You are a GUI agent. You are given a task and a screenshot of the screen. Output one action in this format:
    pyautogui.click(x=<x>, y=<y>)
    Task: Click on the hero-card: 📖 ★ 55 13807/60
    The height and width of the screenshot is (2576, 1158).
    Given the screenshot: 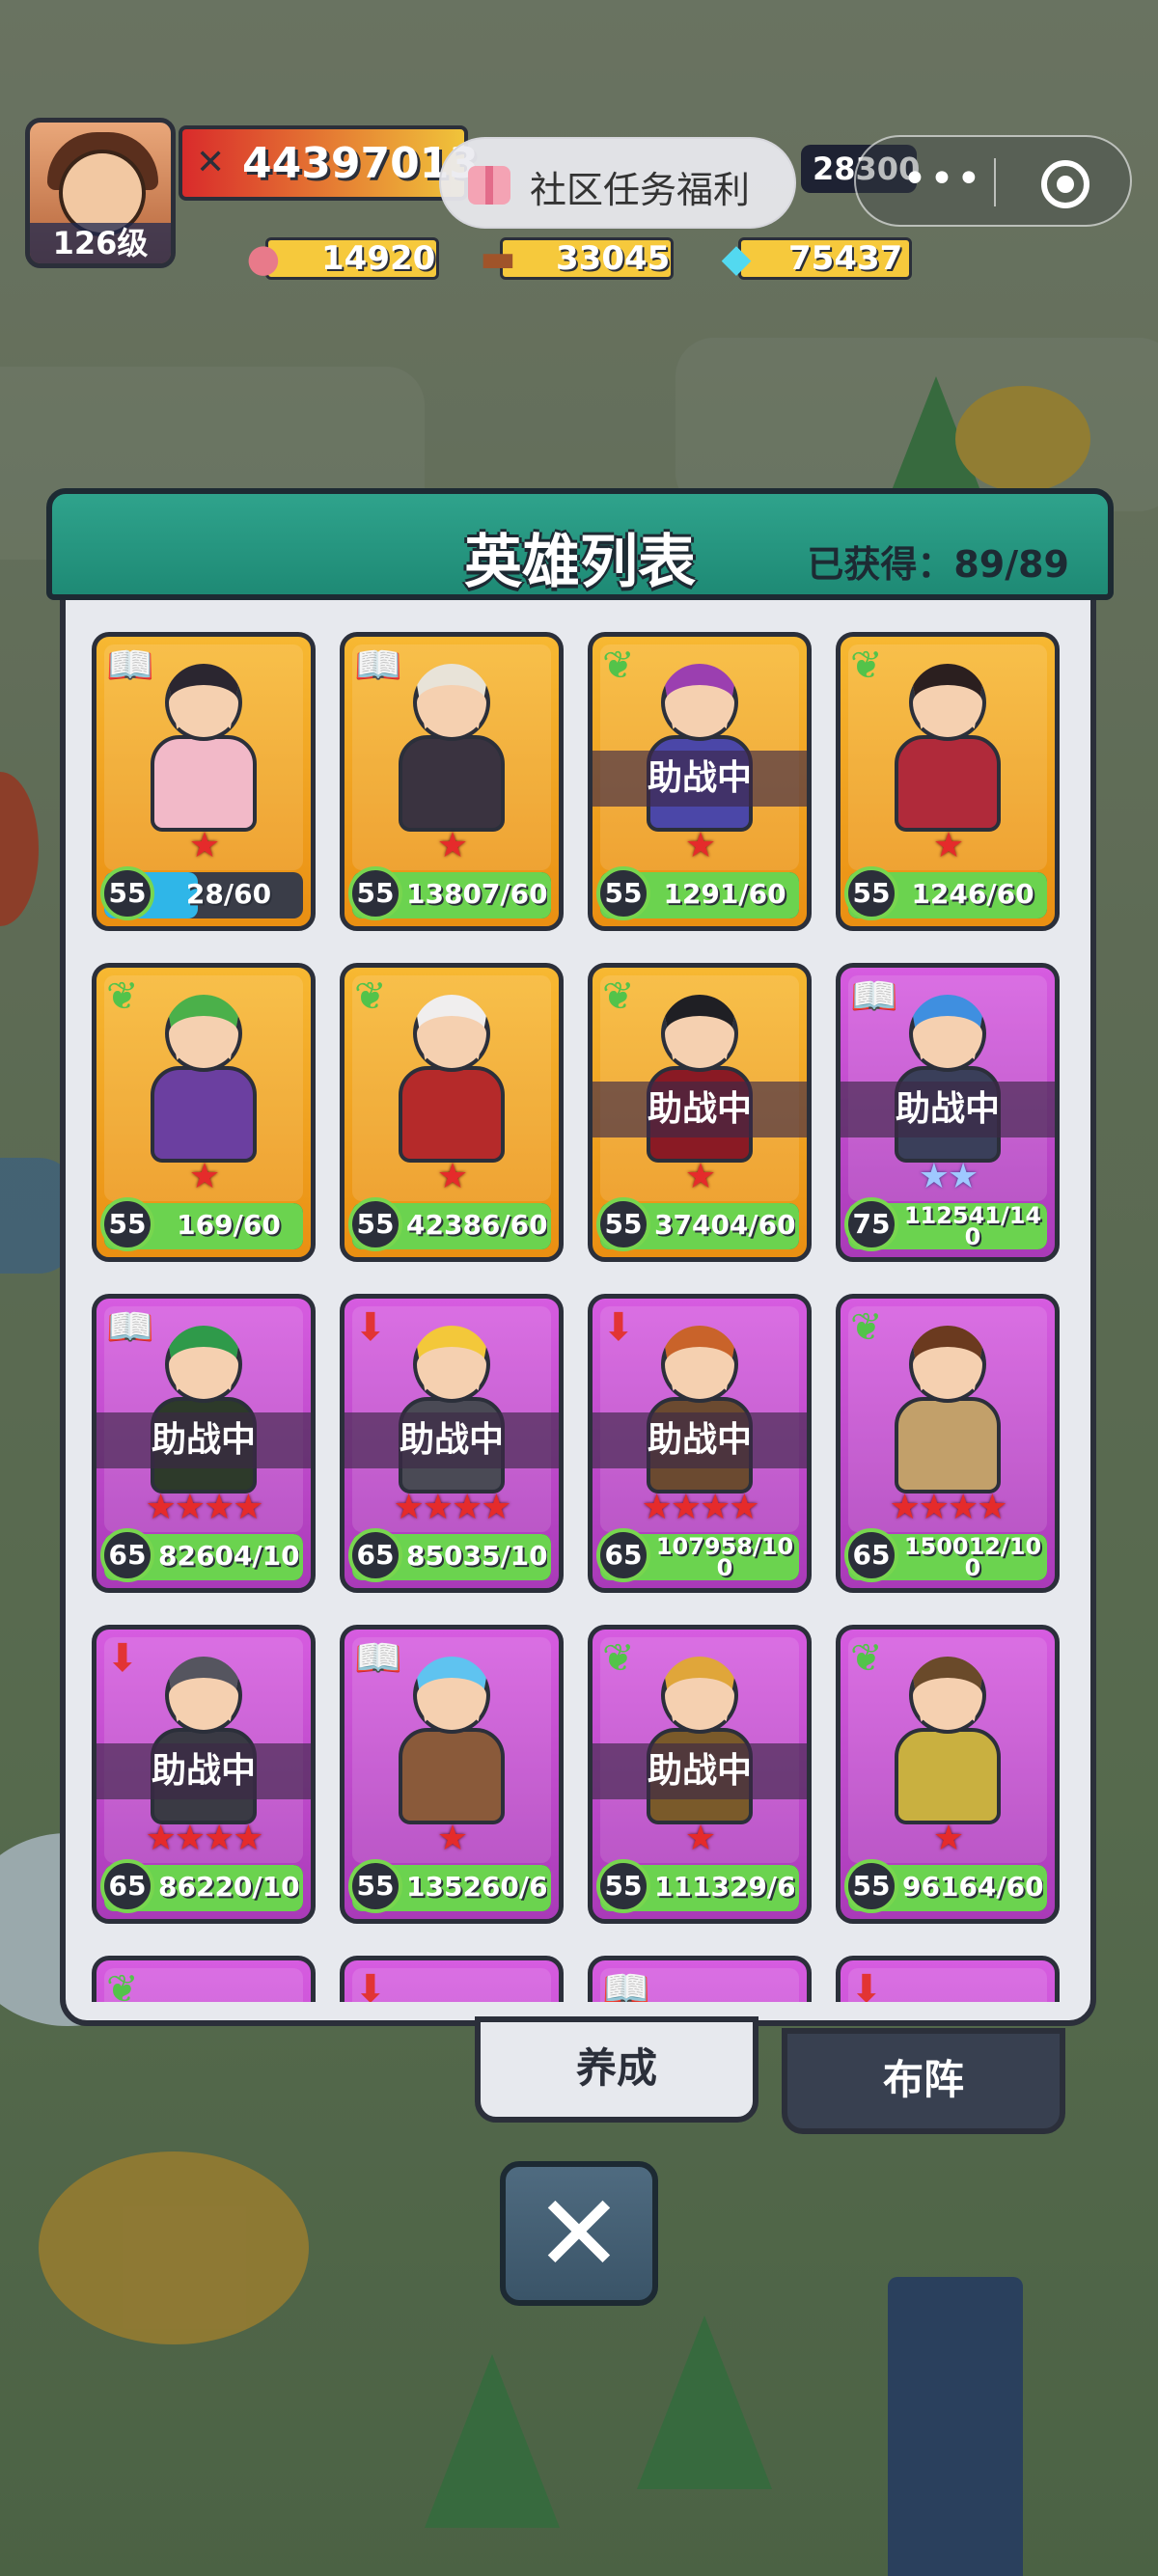 What is the action you would take?
    pyautogui.click(x=452, y=781)
    